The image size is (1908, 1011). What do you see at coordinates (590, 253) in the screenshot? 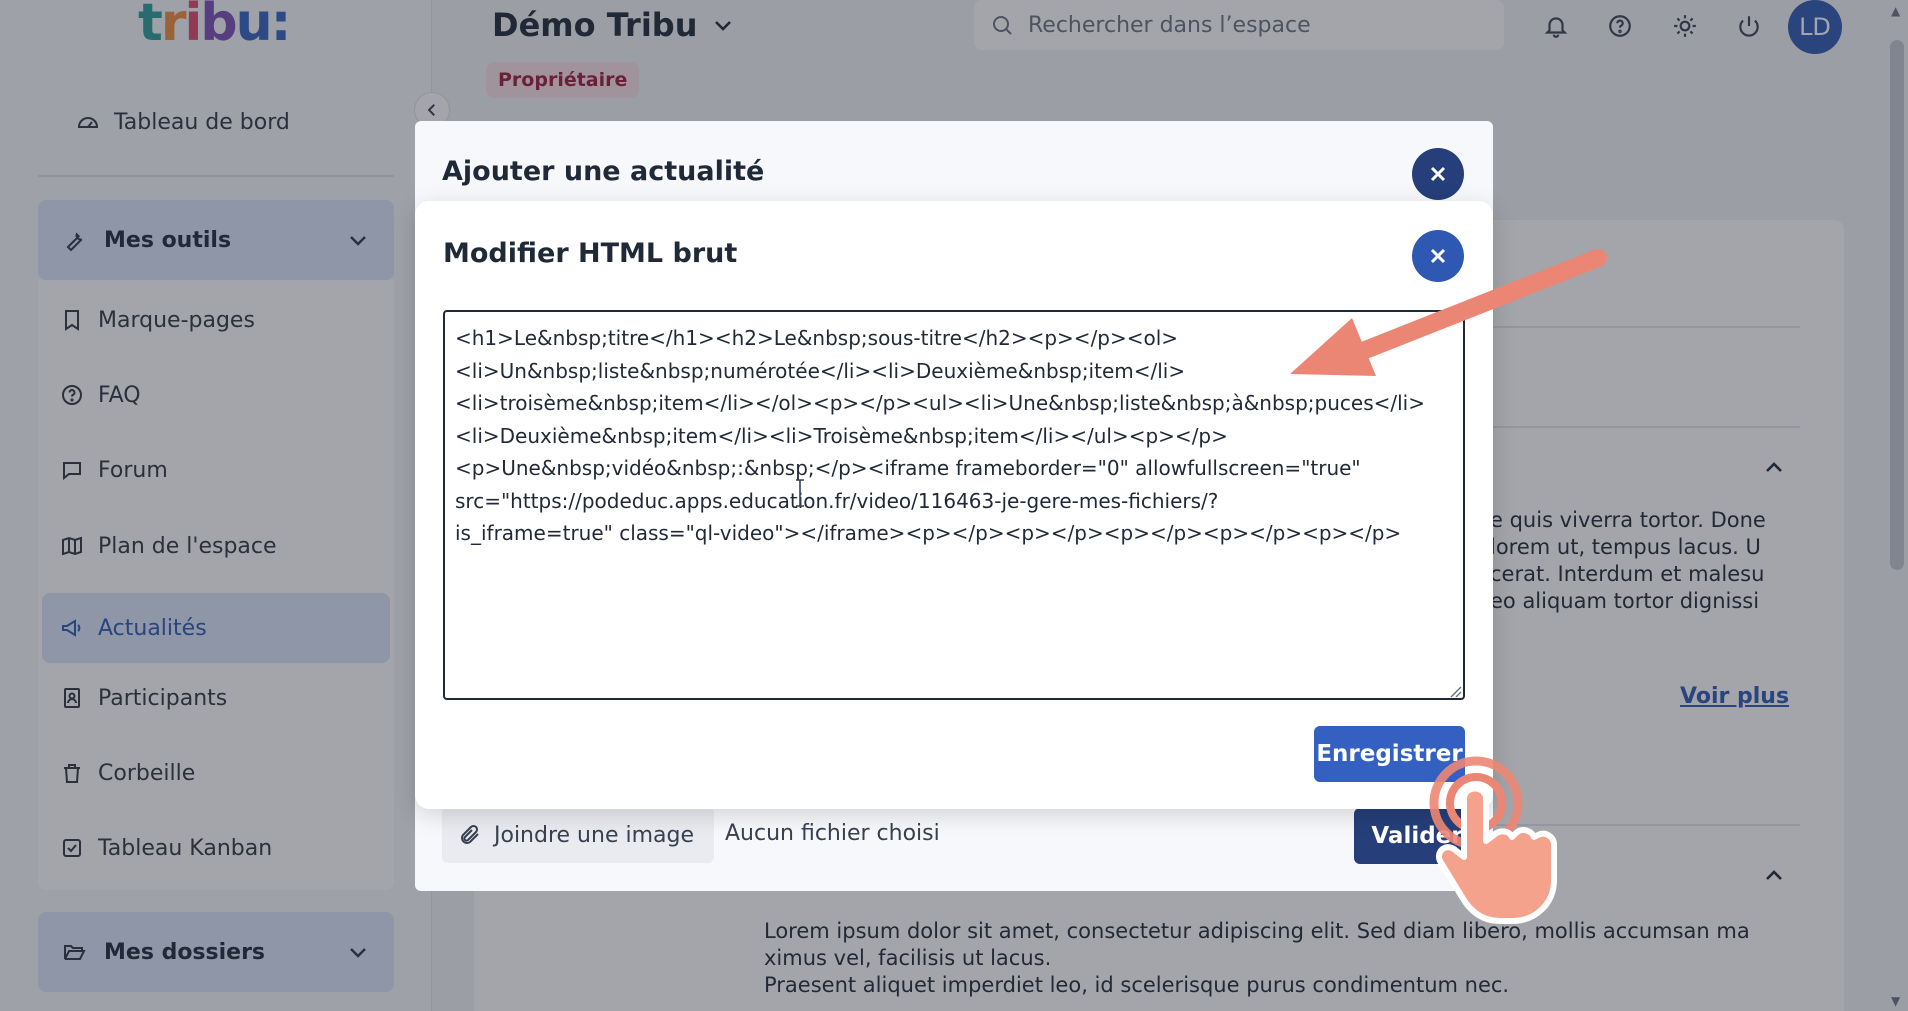
I see `edit-raw-html-title: Modifier HTML brut` at bounding box center [590, 253].